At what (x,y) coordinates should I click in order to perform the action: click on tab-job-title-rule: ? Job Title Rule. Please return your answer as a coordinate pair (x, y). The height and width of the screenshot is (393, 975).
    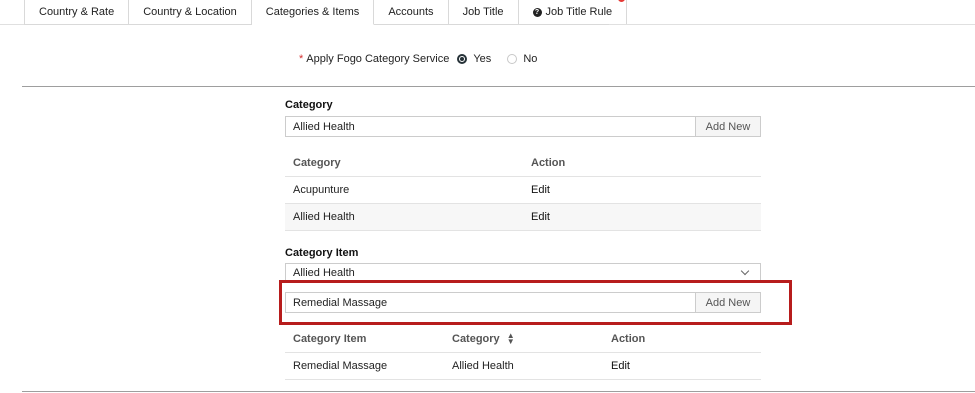
    Looking at the image, I should click on (573, 12).